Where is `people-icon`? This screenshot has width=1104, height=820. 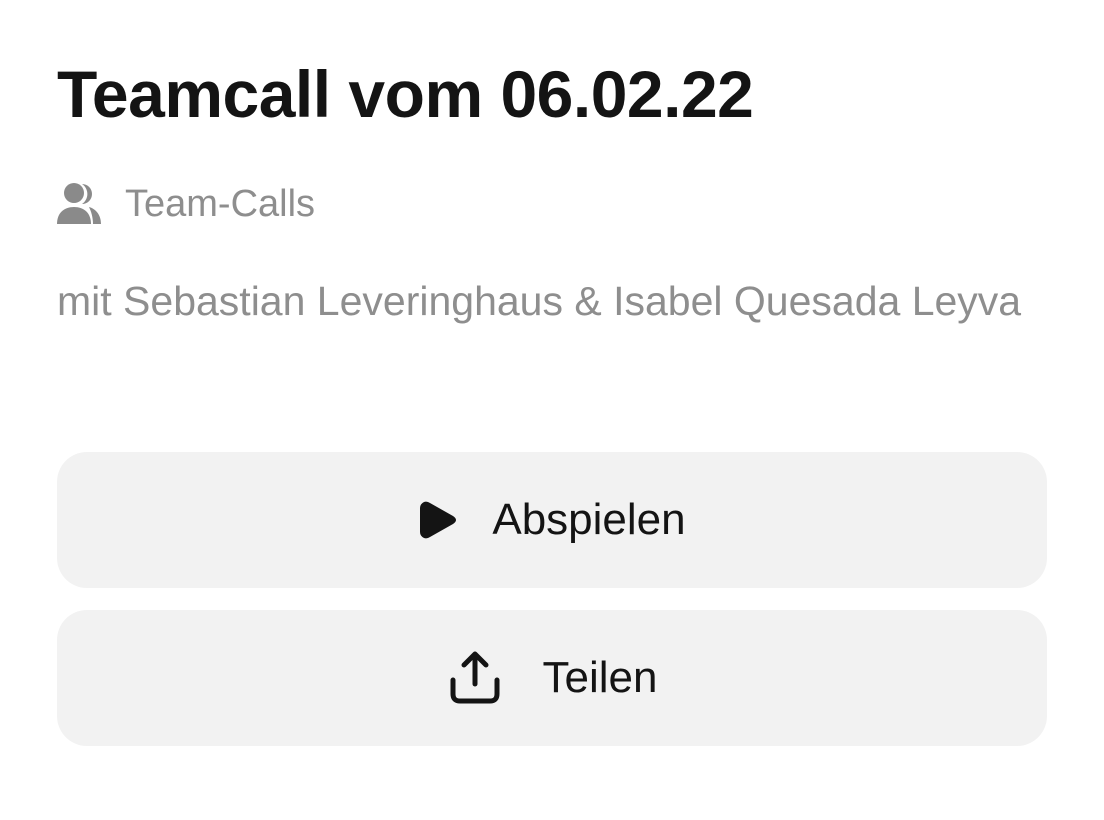 people-icon is located at coordinates (80, 204).